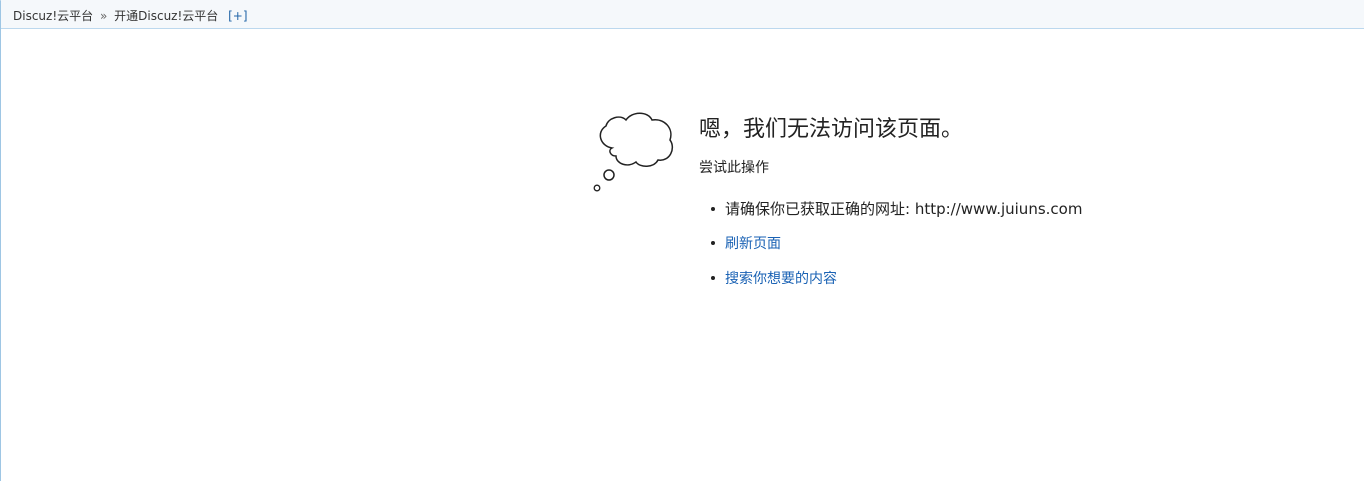  I want to click on search-content-link: 搜索你想要的内容, so click(781, 279).